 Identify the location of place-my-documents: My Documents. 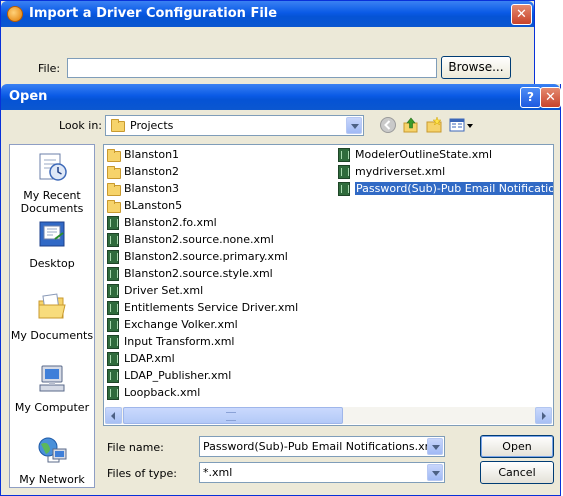
(52, 316).